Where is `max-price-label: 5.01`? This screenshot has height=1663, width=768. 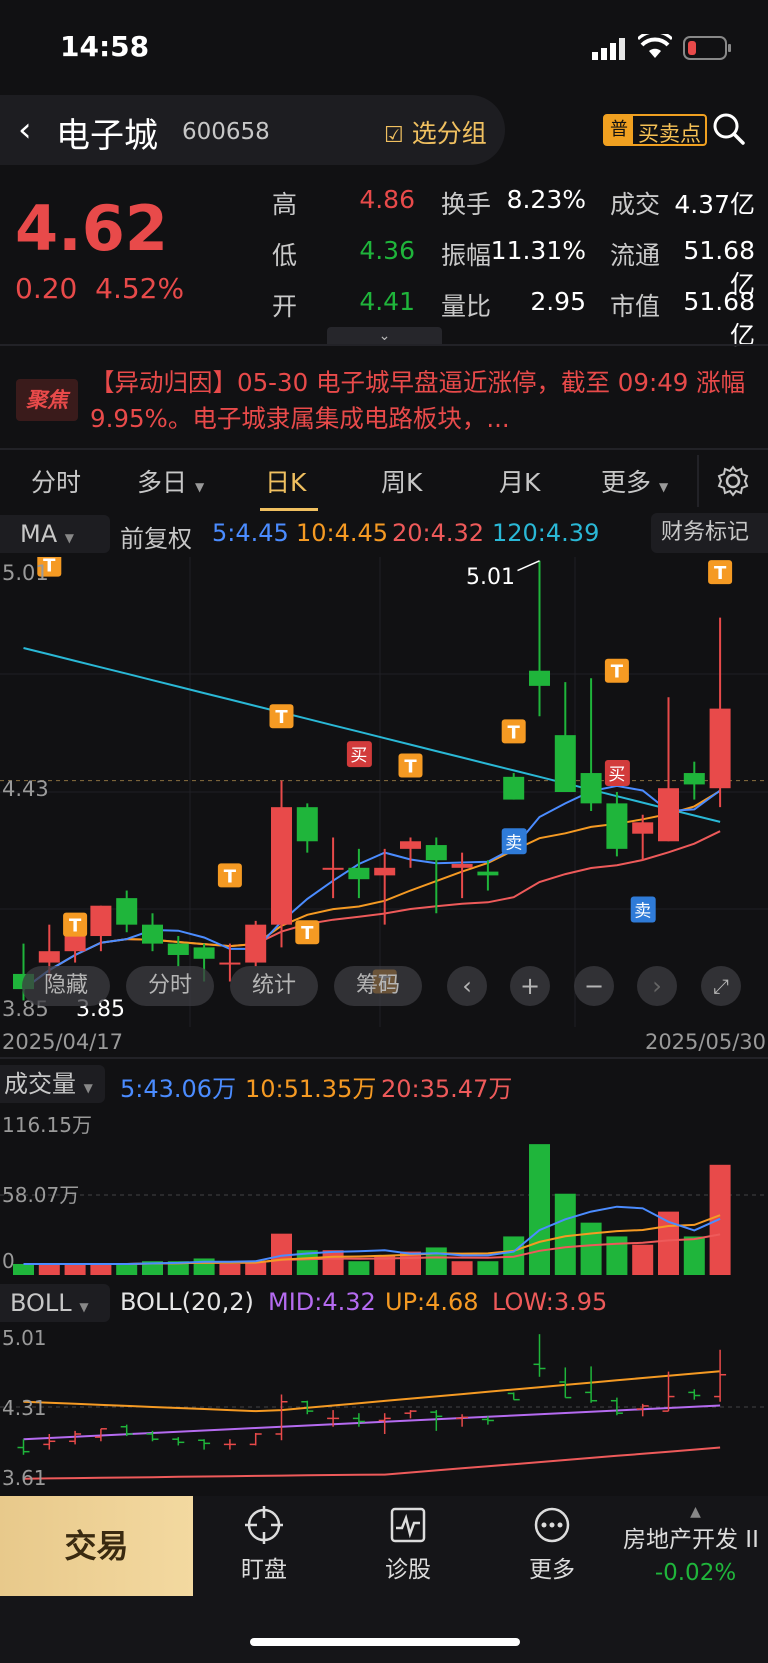 max-price-label: 5.01 is located at coordinates (490, 577).